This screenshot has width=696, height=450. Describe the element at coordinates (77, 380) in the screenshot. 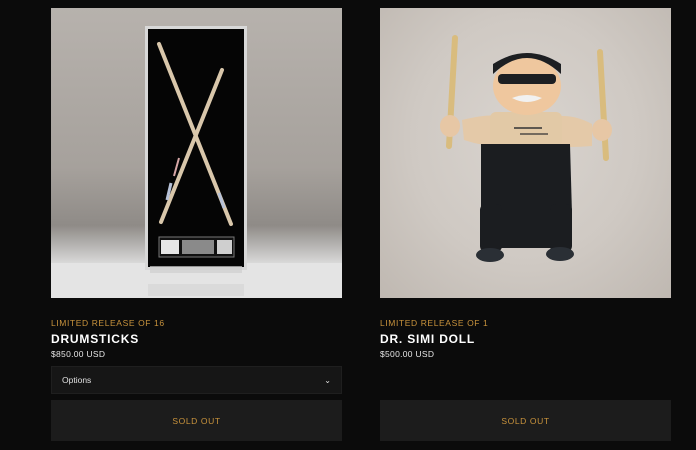

I see `options-label: Options` at that location.